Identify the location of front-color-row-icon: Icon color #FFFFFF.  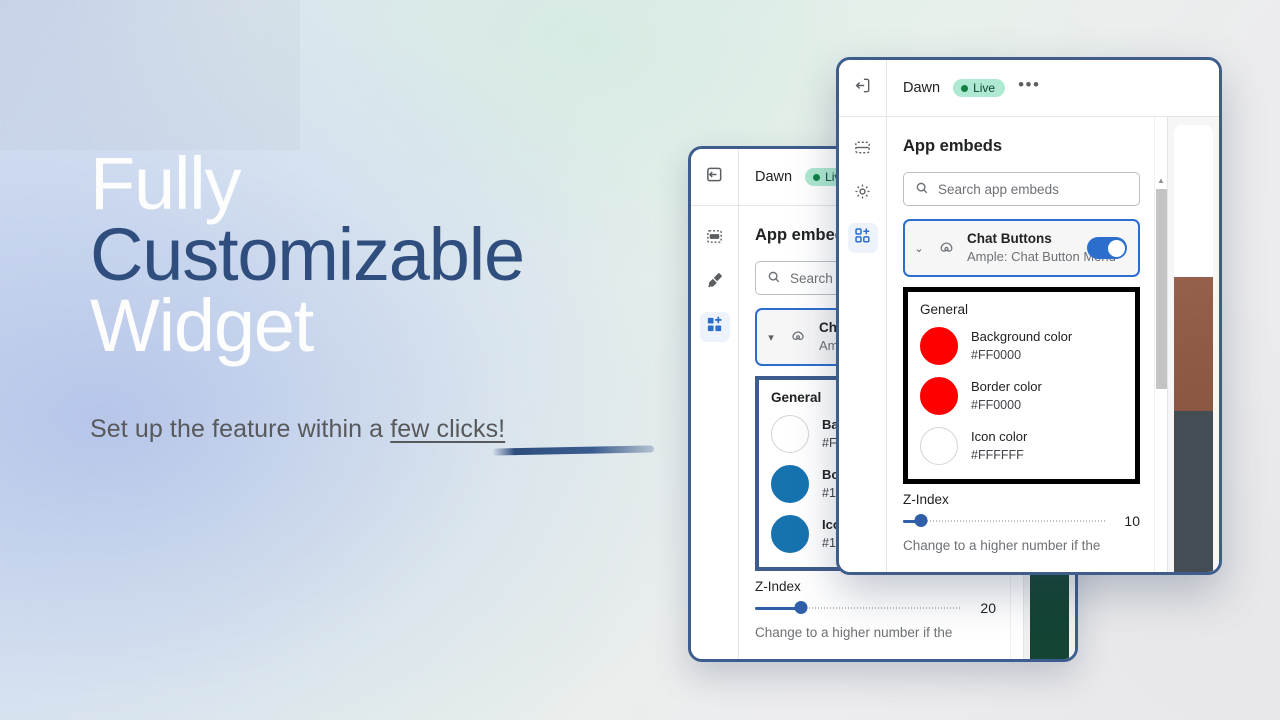
(1021, 446).